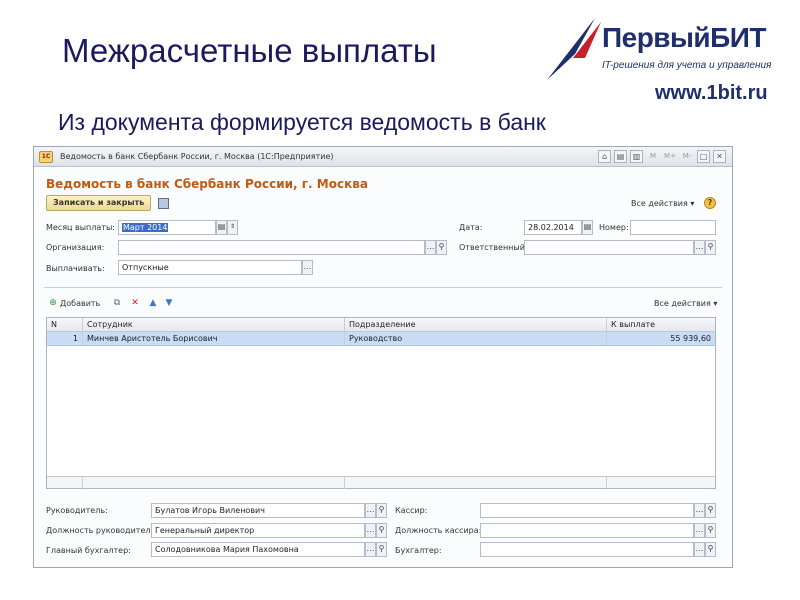 The width and height of the screenshot is (800, 600). What do you see at coordinates (80, 227) in the screenshot?
I see `month-label: Месяц выплаты:` at bounding box center [80, 227].